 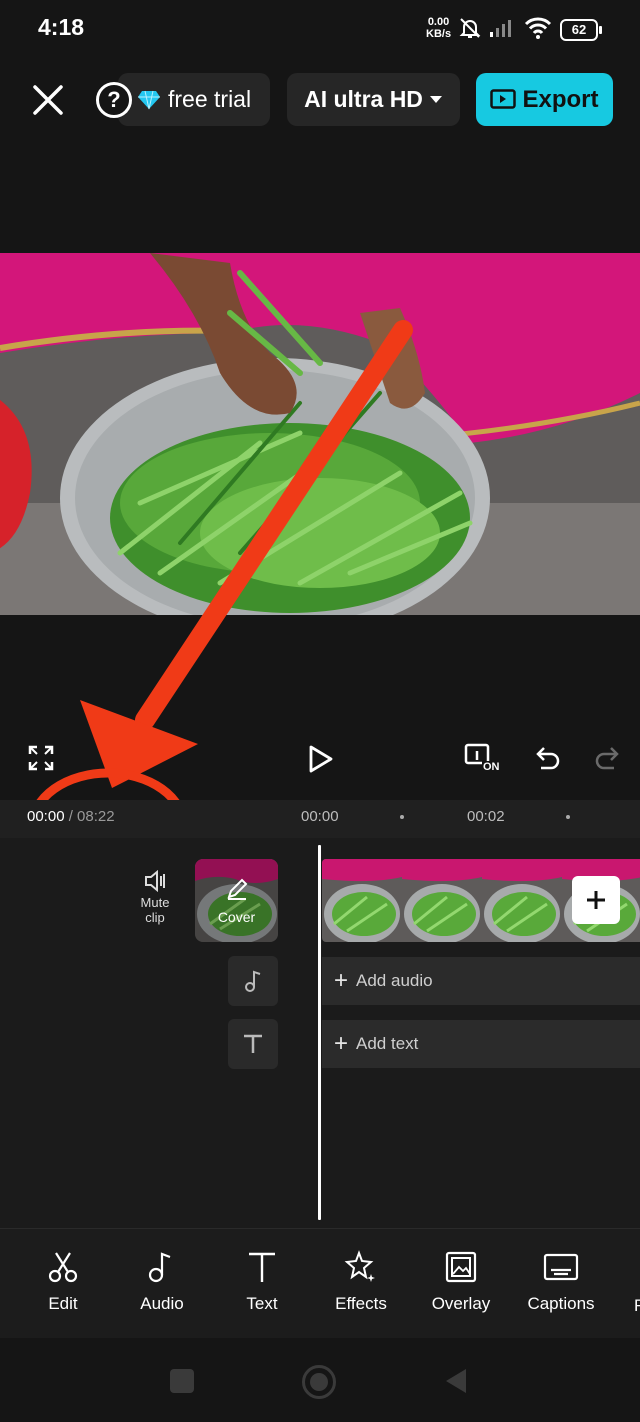 I want to click on expand-icon, so click(x=41, y=758).